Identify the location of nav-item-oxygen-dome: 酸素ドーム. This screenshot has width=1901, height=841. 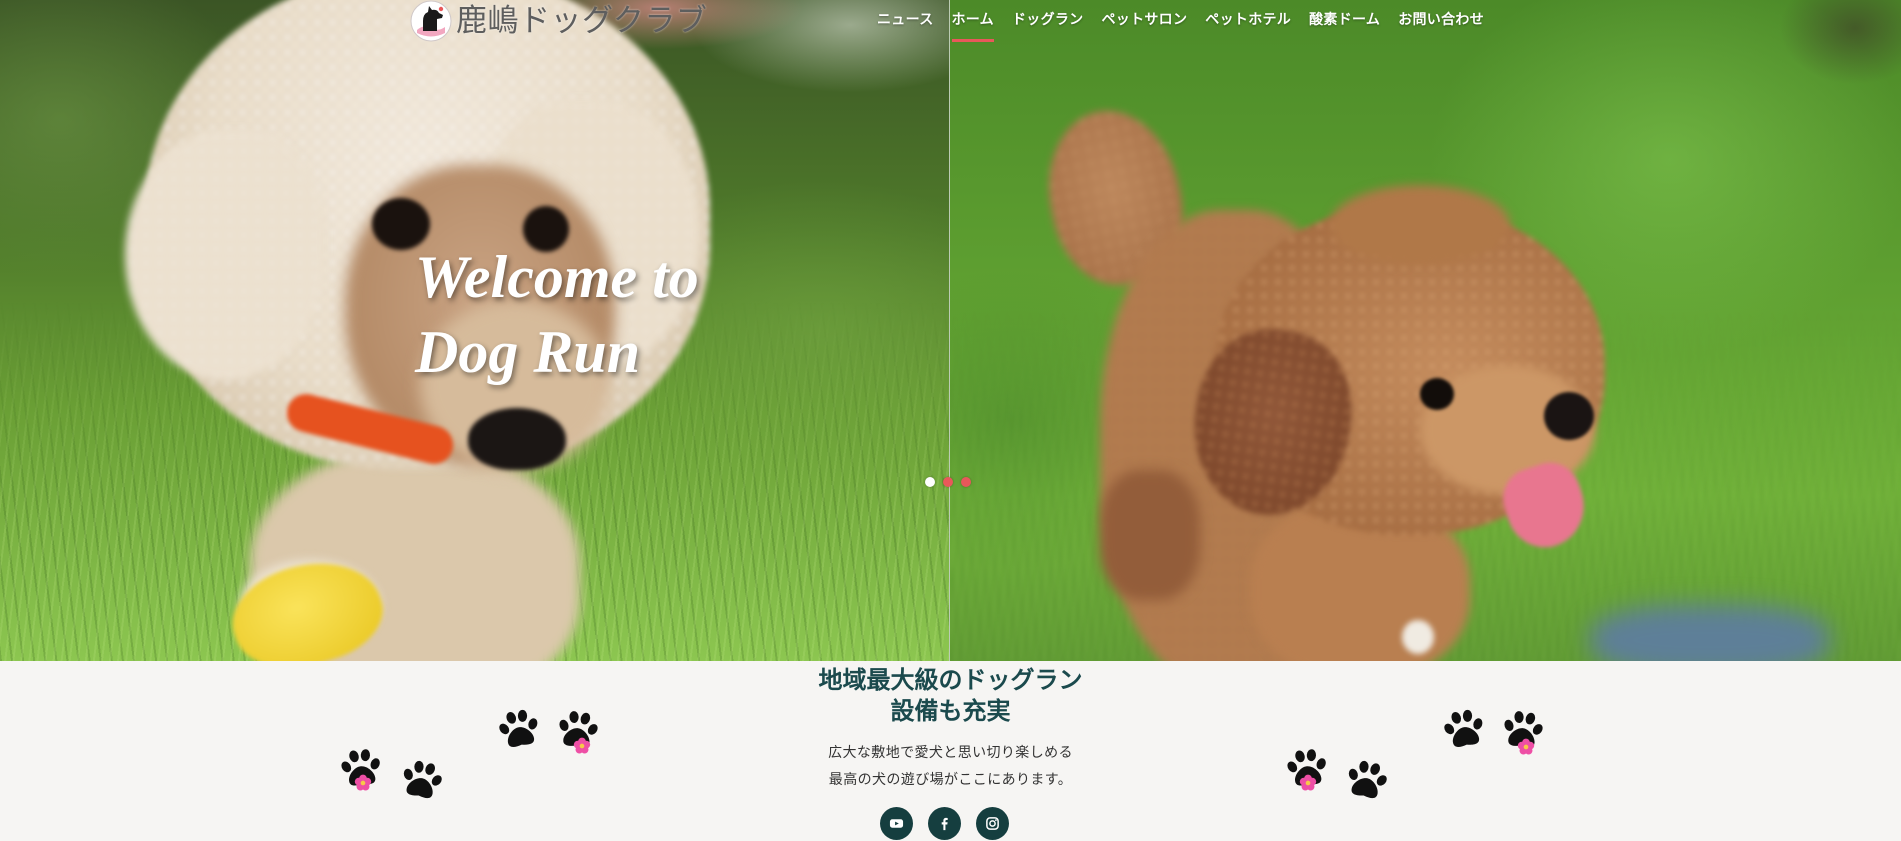
(1344, 26).